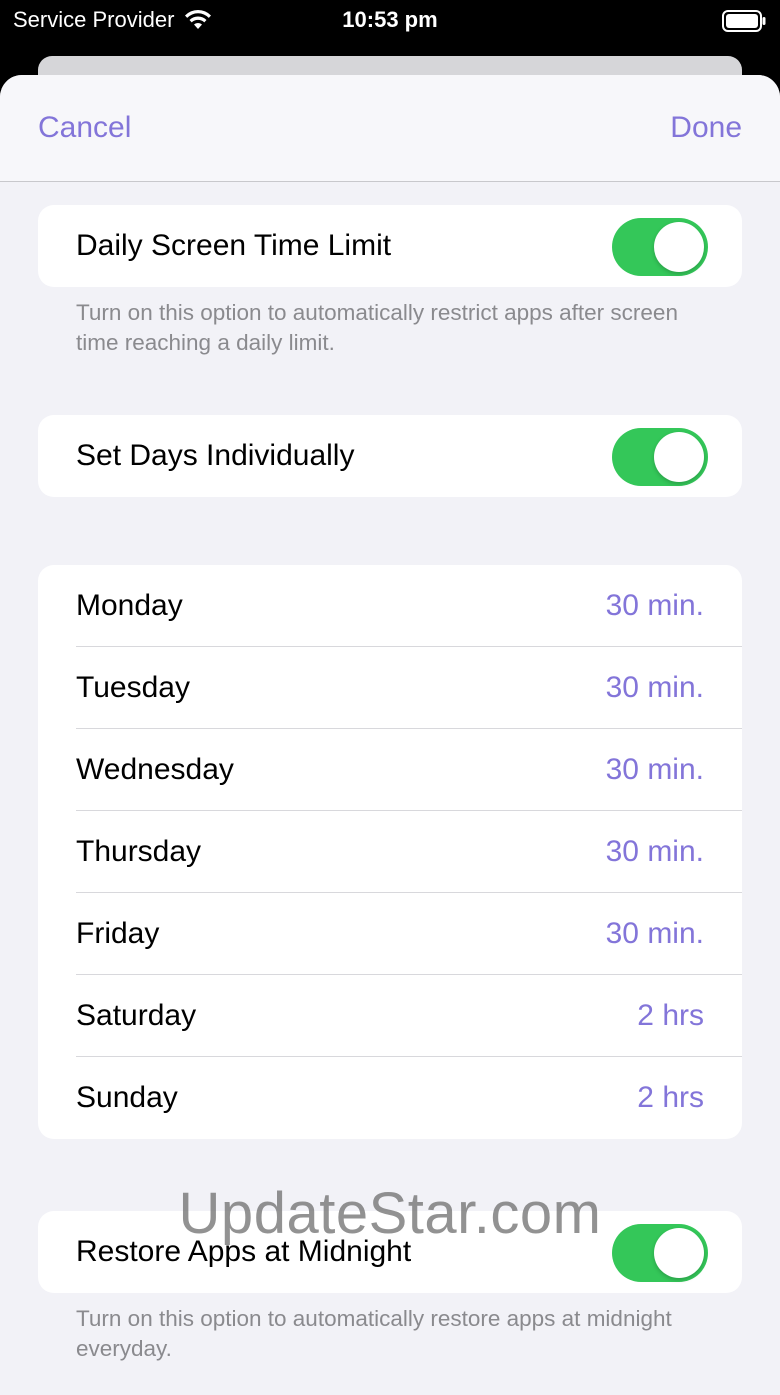  I want to click on set-days-label: Set Days Individually, so click(215, 455).